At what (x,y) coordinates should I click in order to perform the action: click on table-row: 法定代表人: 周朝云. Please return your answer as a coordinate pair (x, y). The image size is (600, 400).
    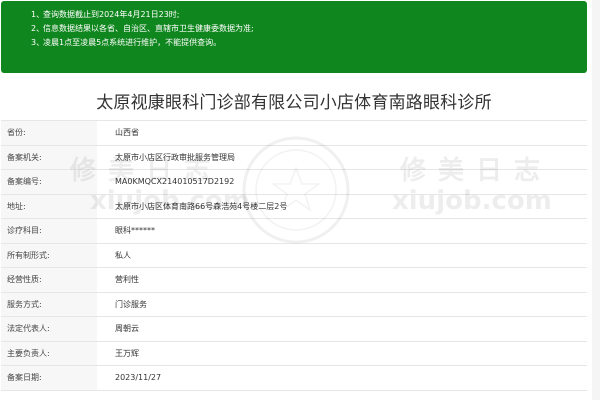
    Looking at the image, I should click on (294, 329).